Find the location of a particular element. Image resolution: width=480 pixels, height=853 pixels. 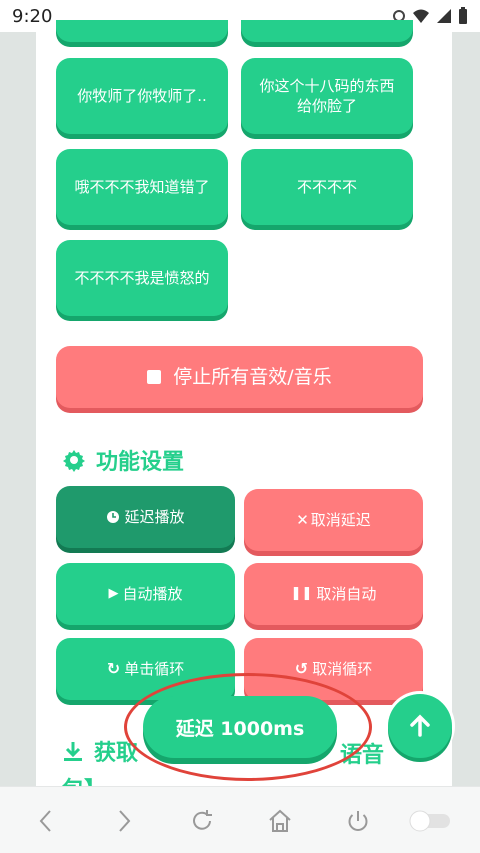

settings-title-text: 功能设置 is located at coordinates (140, 462).